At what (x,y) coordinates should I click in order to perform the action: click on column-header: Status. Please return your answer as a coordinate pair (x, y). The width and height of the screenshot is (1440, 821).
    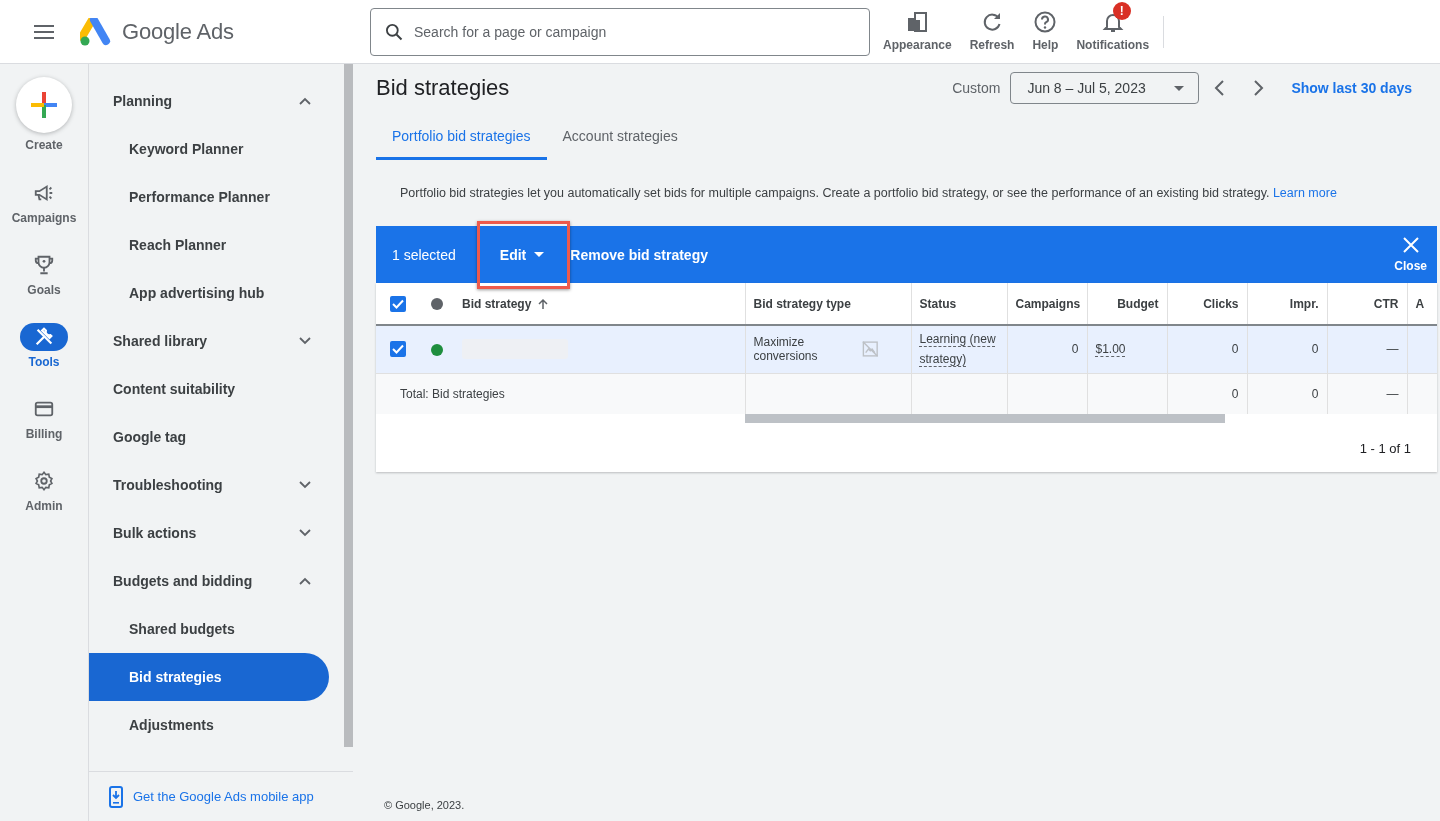
    Looking at the image, I should click on (938, 303).